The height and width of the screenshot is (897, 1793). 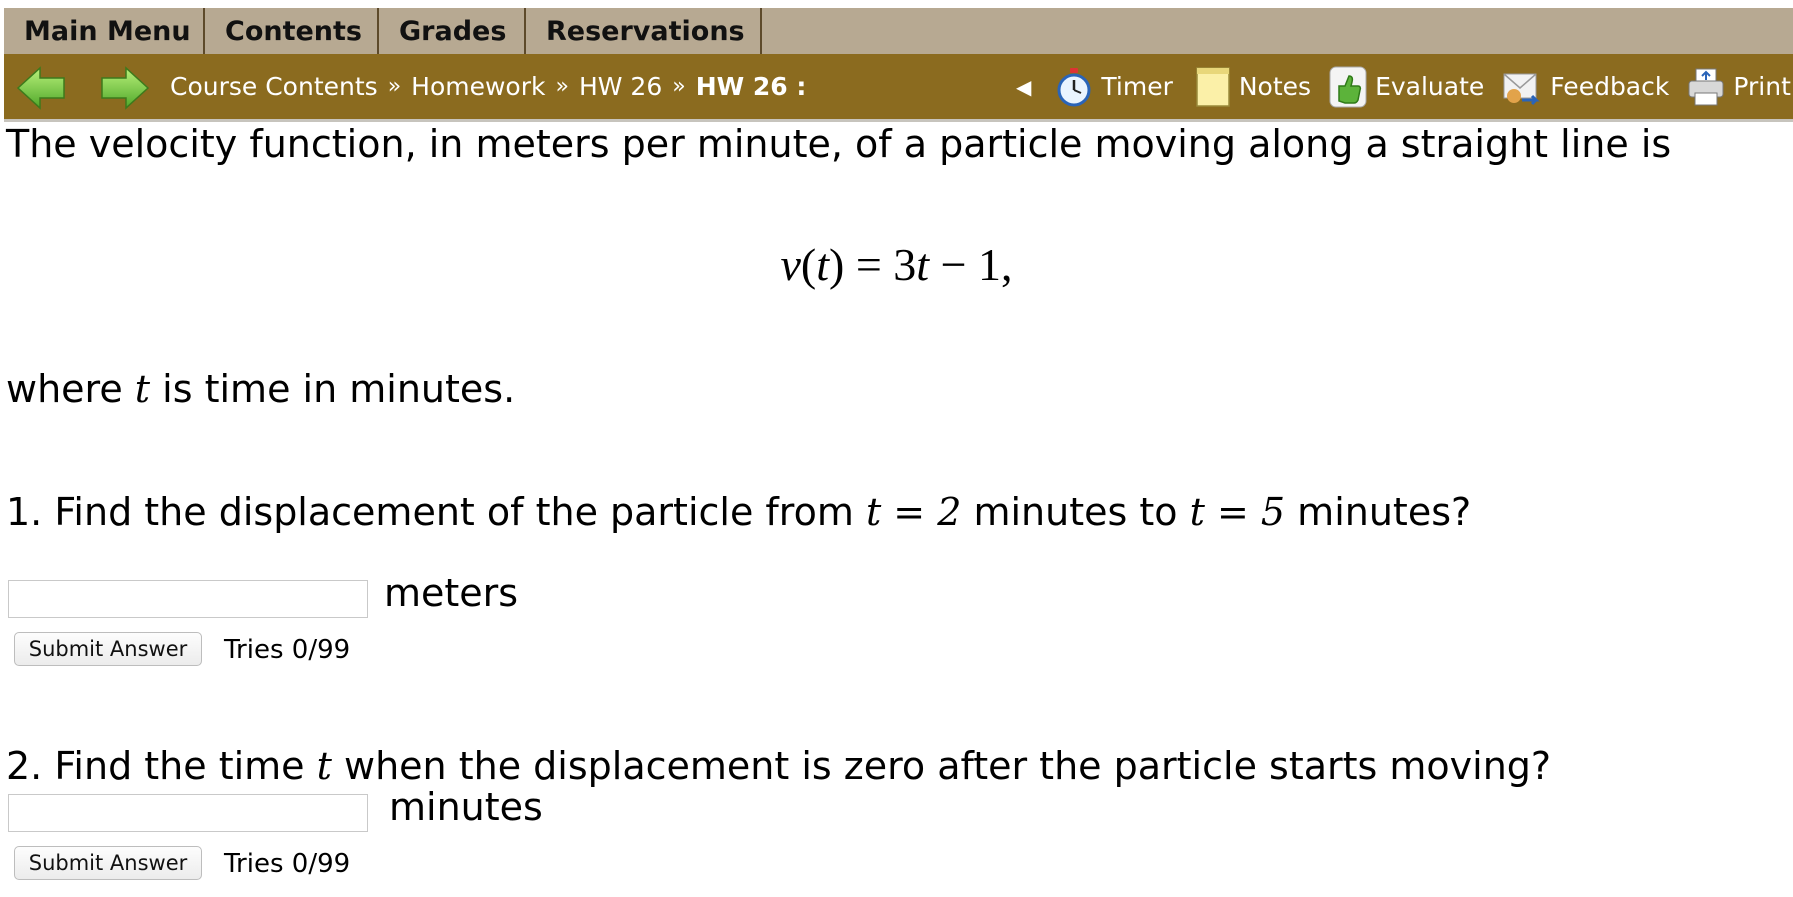 I want to click on notes-button: Notes, so click(x=1253, y=87).